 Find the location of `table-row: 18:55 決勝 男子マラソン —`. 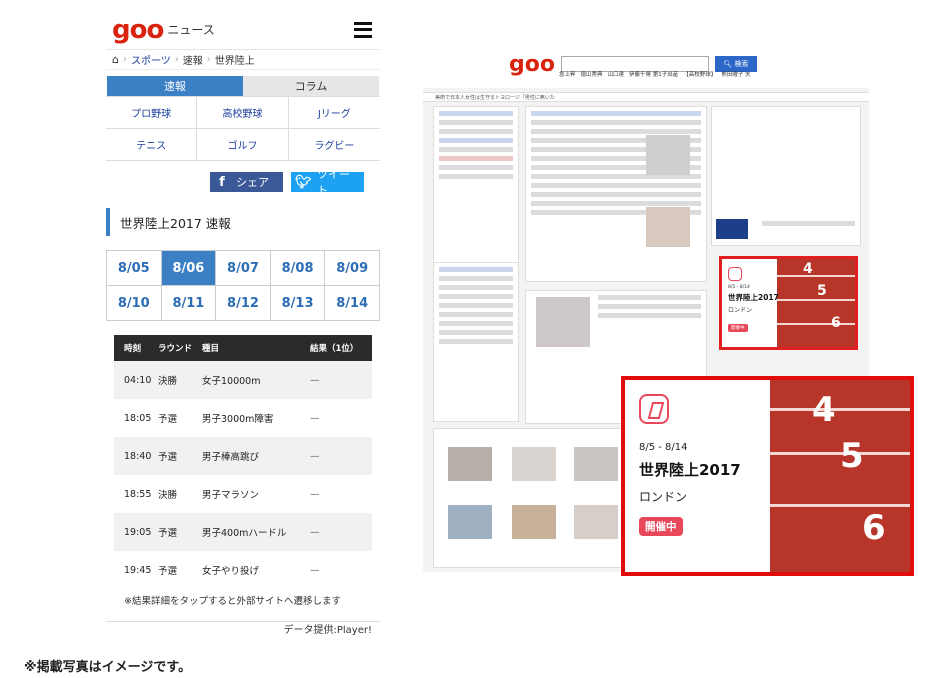

table-row: 18:55 決勝 男子マラソン — is located at coordinates (243, 494).